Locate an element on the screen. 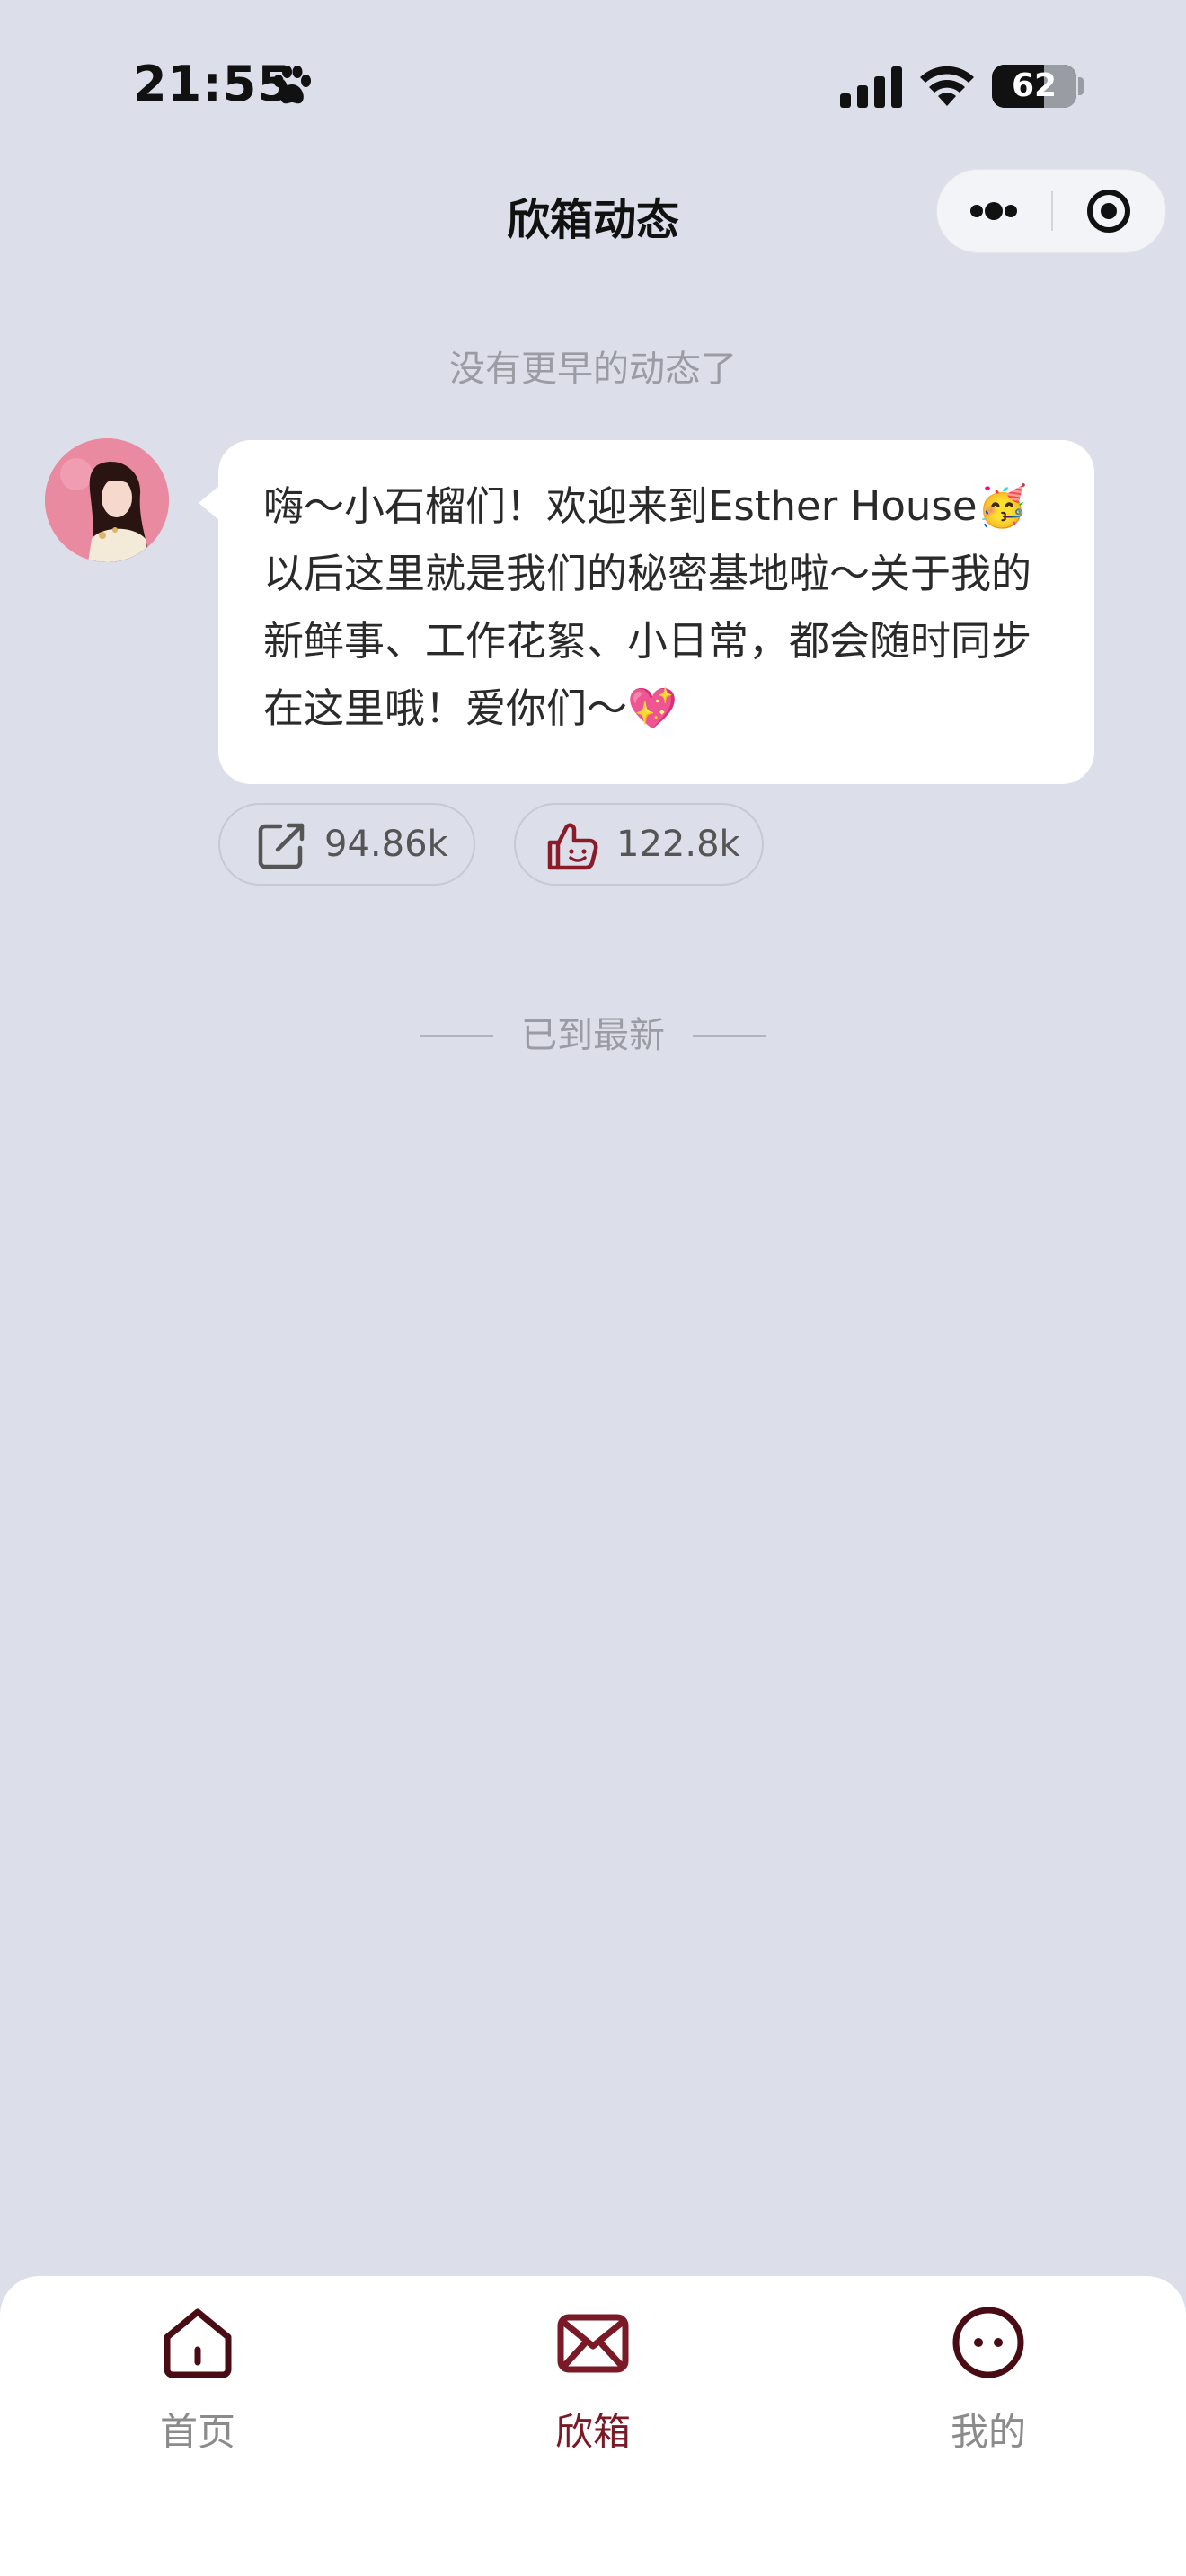 This screenshot has width=1186, height=2576. cellular-signal-icon is located at coordinates (871, 87).